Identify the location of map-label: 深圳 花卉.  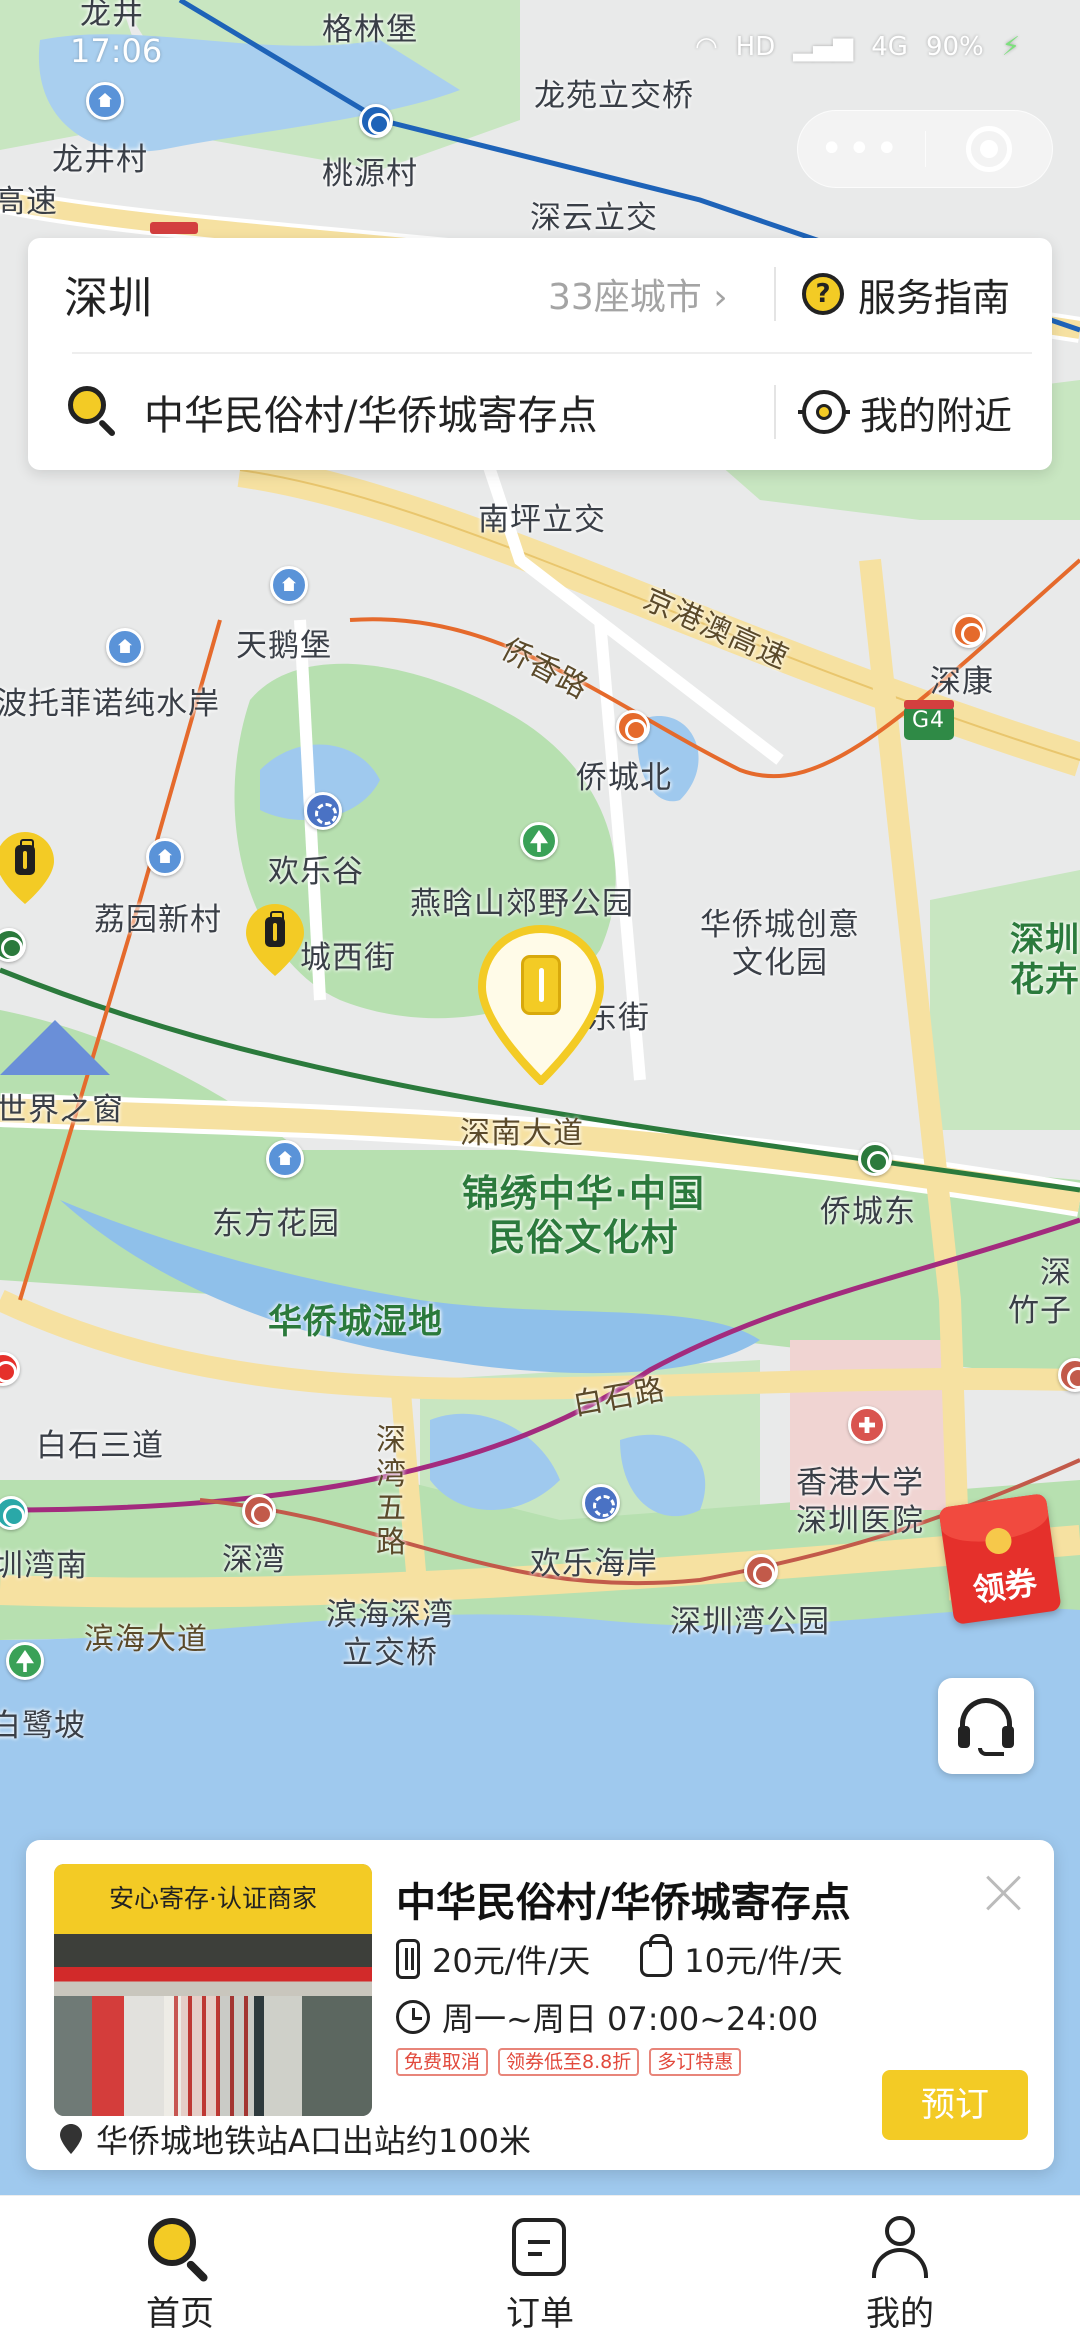
(1045, 960).